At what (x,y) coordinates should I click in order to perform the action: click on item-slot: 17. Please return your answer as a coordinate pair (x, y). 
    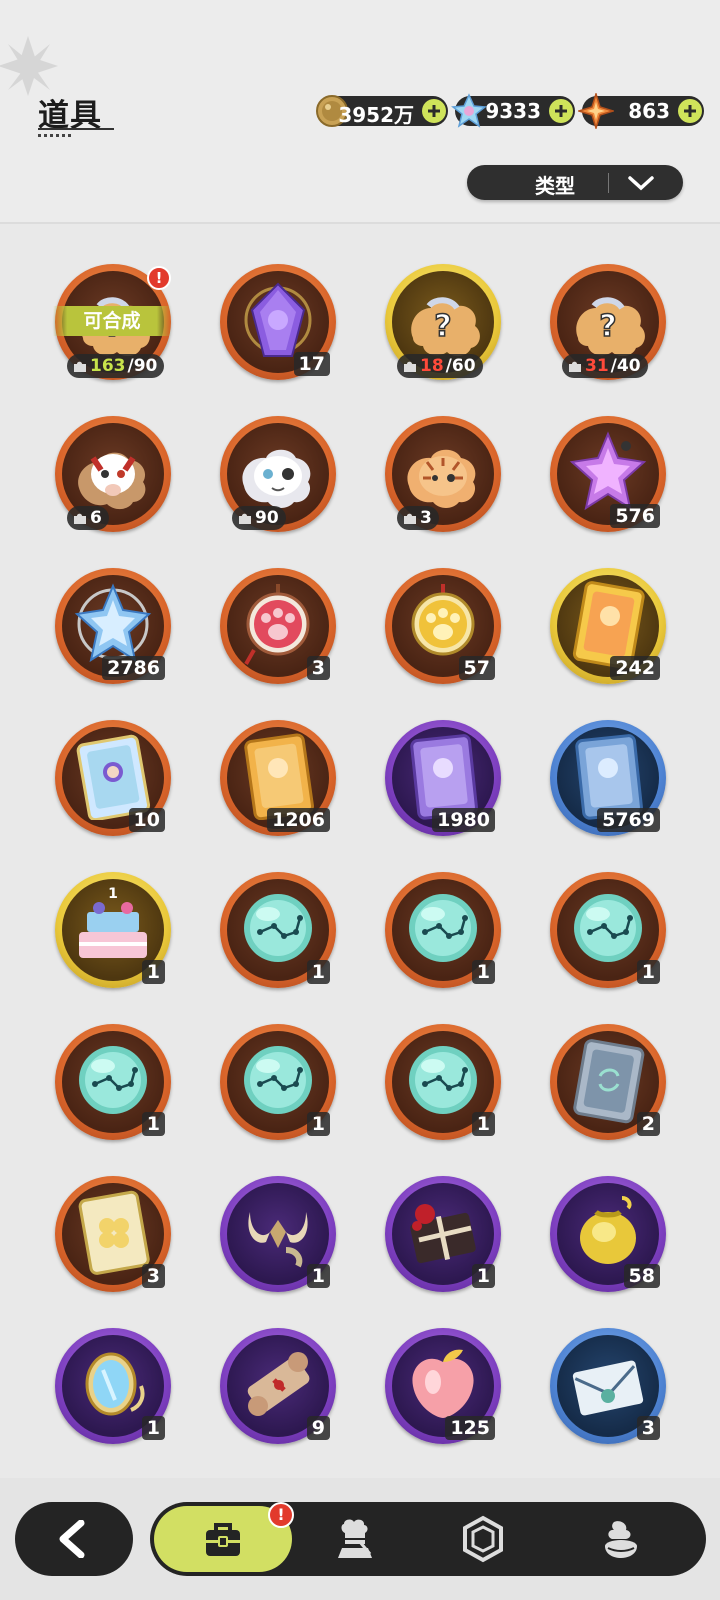
    Looking at the image, I should click on (278, 322).